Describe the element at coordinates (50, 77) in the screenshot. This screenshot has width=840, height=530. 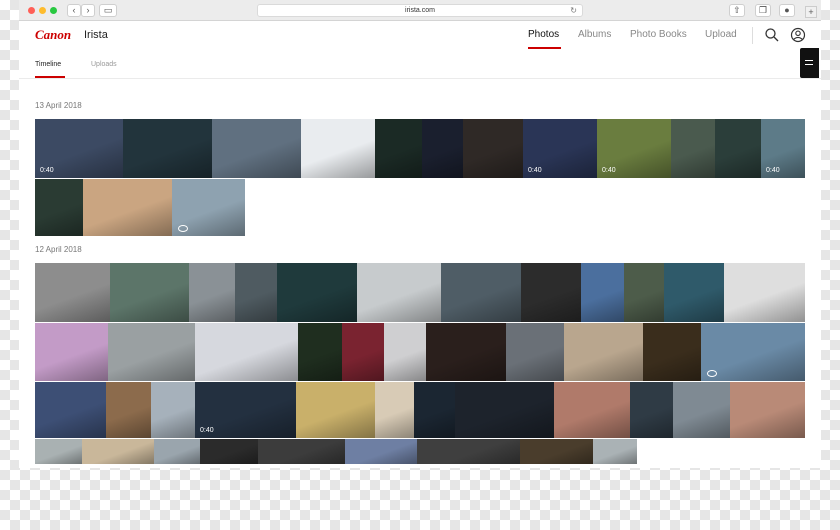
I see `active-tab-indicator` at that location.